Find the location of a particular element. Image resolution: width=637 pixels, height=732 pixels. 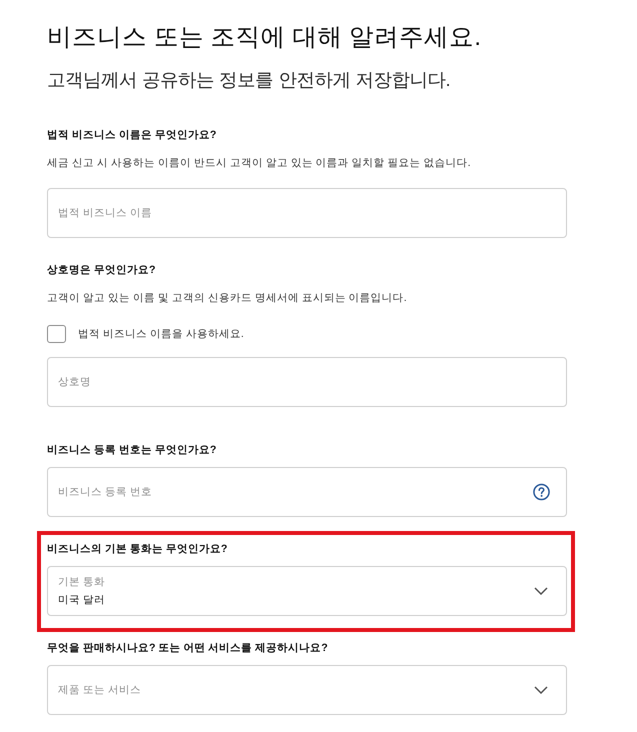

question-label: 비즈니스의 기본 통화는 무엇인가요? is located at coordinates (137, 549).